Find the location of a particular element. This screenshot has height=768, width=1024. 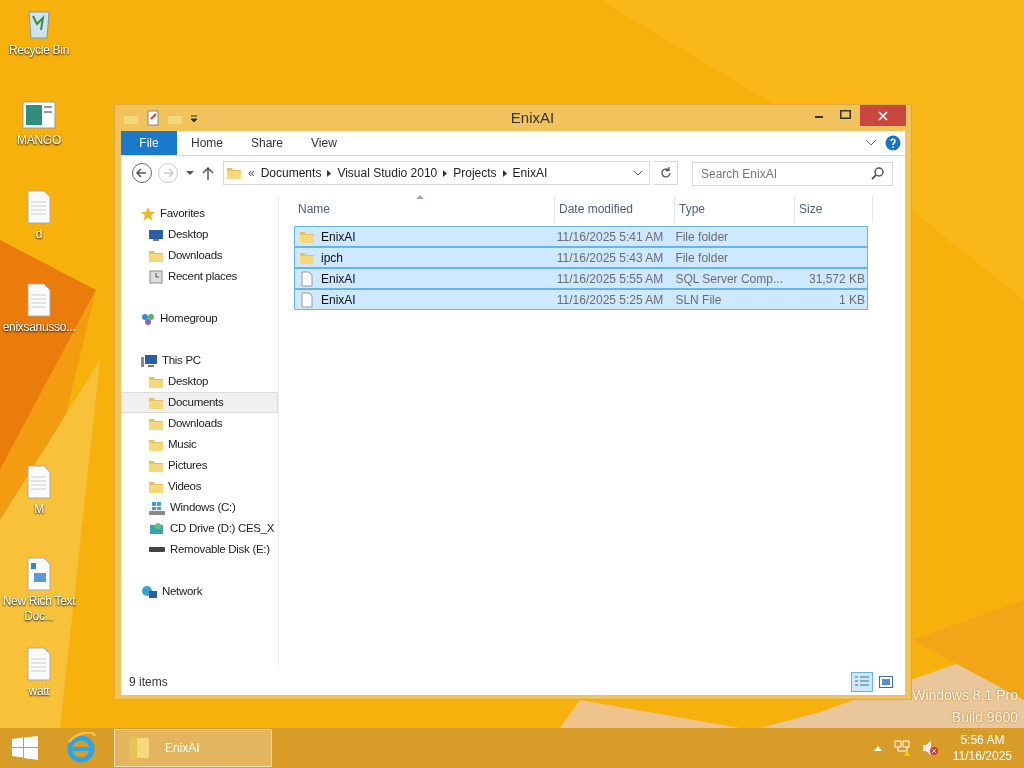

file-row: EnixAI 11/16/2025 5:25 AM SLN File 1 KB is located at coordinates (581, 299).